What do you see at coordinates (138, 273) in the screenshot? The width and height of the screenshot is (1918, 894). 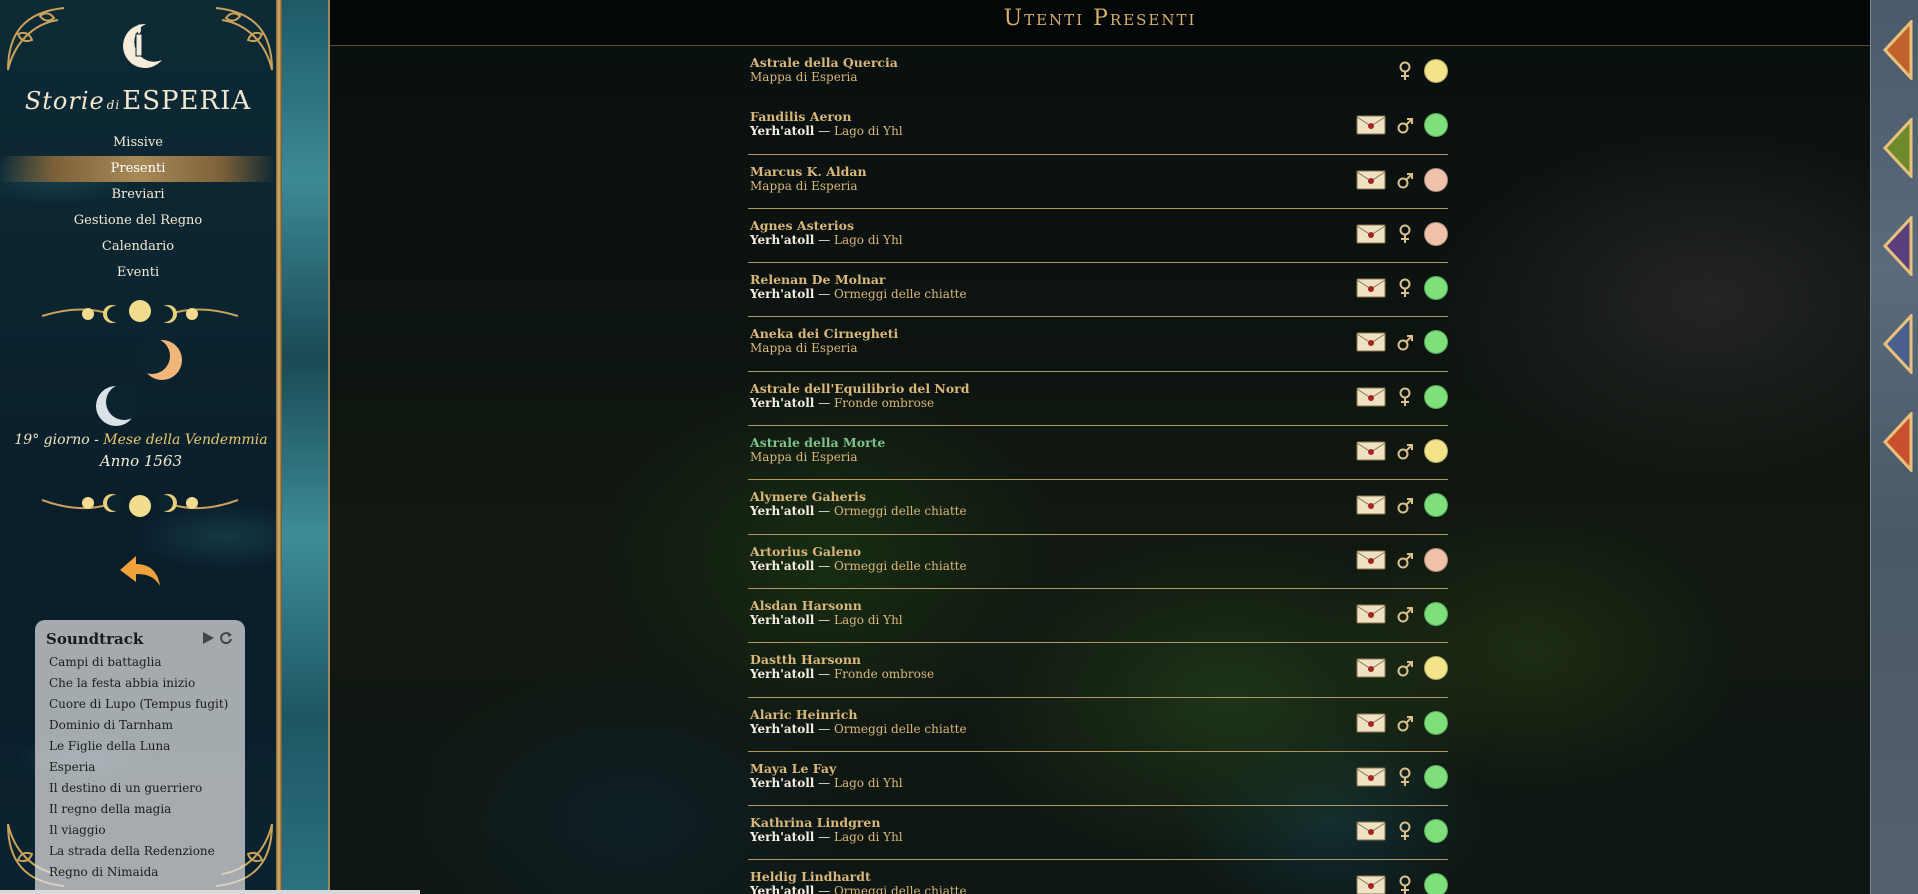 I see `menu-item-eventi: Eventi` at bounding box center [138, 273].